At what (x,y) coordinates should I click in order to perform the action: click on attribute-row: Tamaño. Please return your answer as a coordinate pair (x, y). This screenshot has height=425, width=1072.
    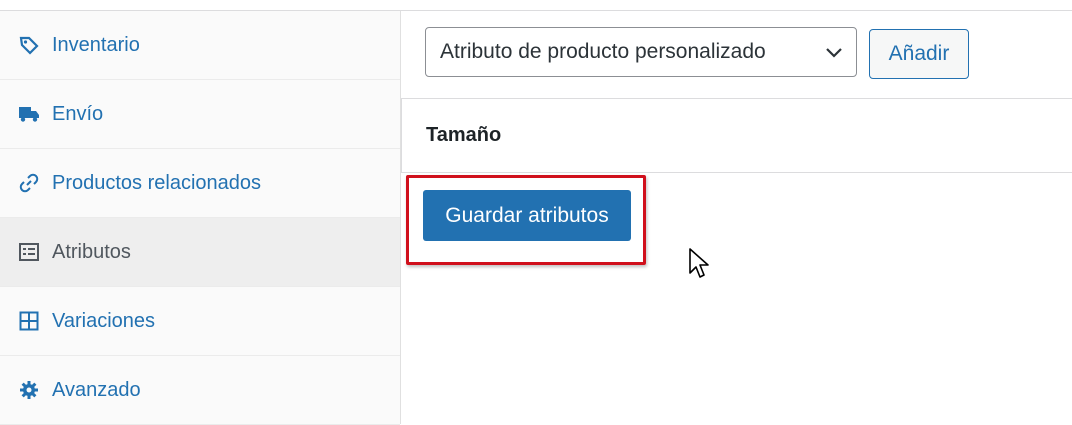
    Looking at the image, I should click on (736, 135).